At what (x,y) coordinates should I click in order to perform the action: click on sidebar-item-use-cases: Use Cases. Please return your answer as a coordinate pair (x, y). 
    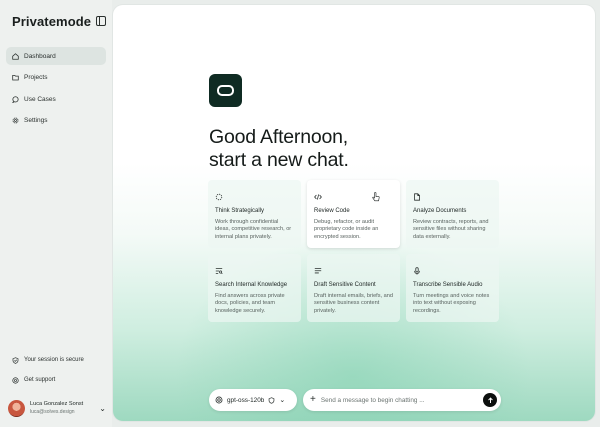
    Looking at the image, I should click on (56, 99).